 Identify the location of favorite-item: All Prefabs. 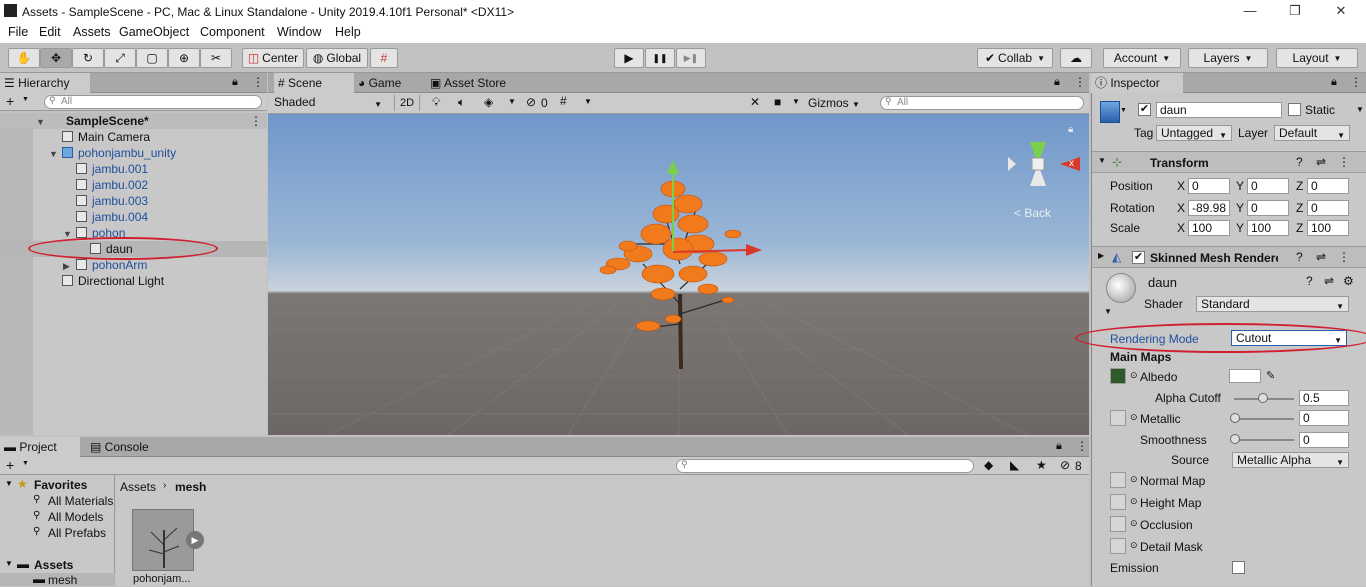
(77, 533).